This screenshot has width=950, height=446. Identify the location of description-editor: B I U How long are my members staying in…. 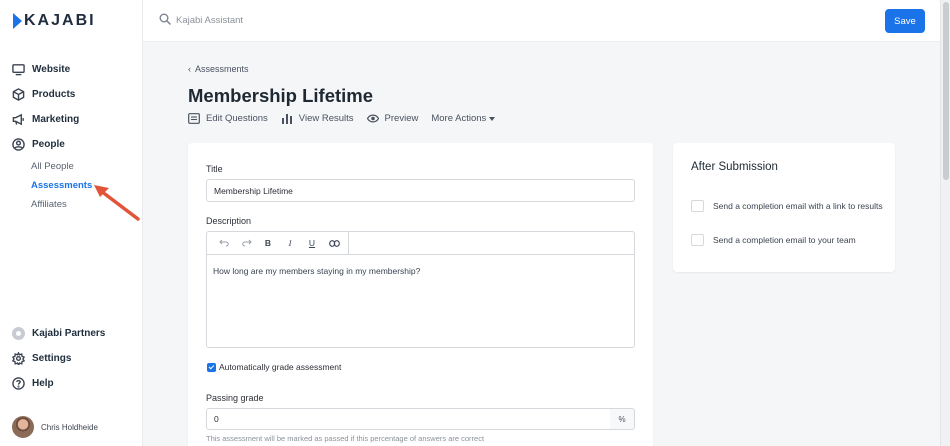
(420, 289).